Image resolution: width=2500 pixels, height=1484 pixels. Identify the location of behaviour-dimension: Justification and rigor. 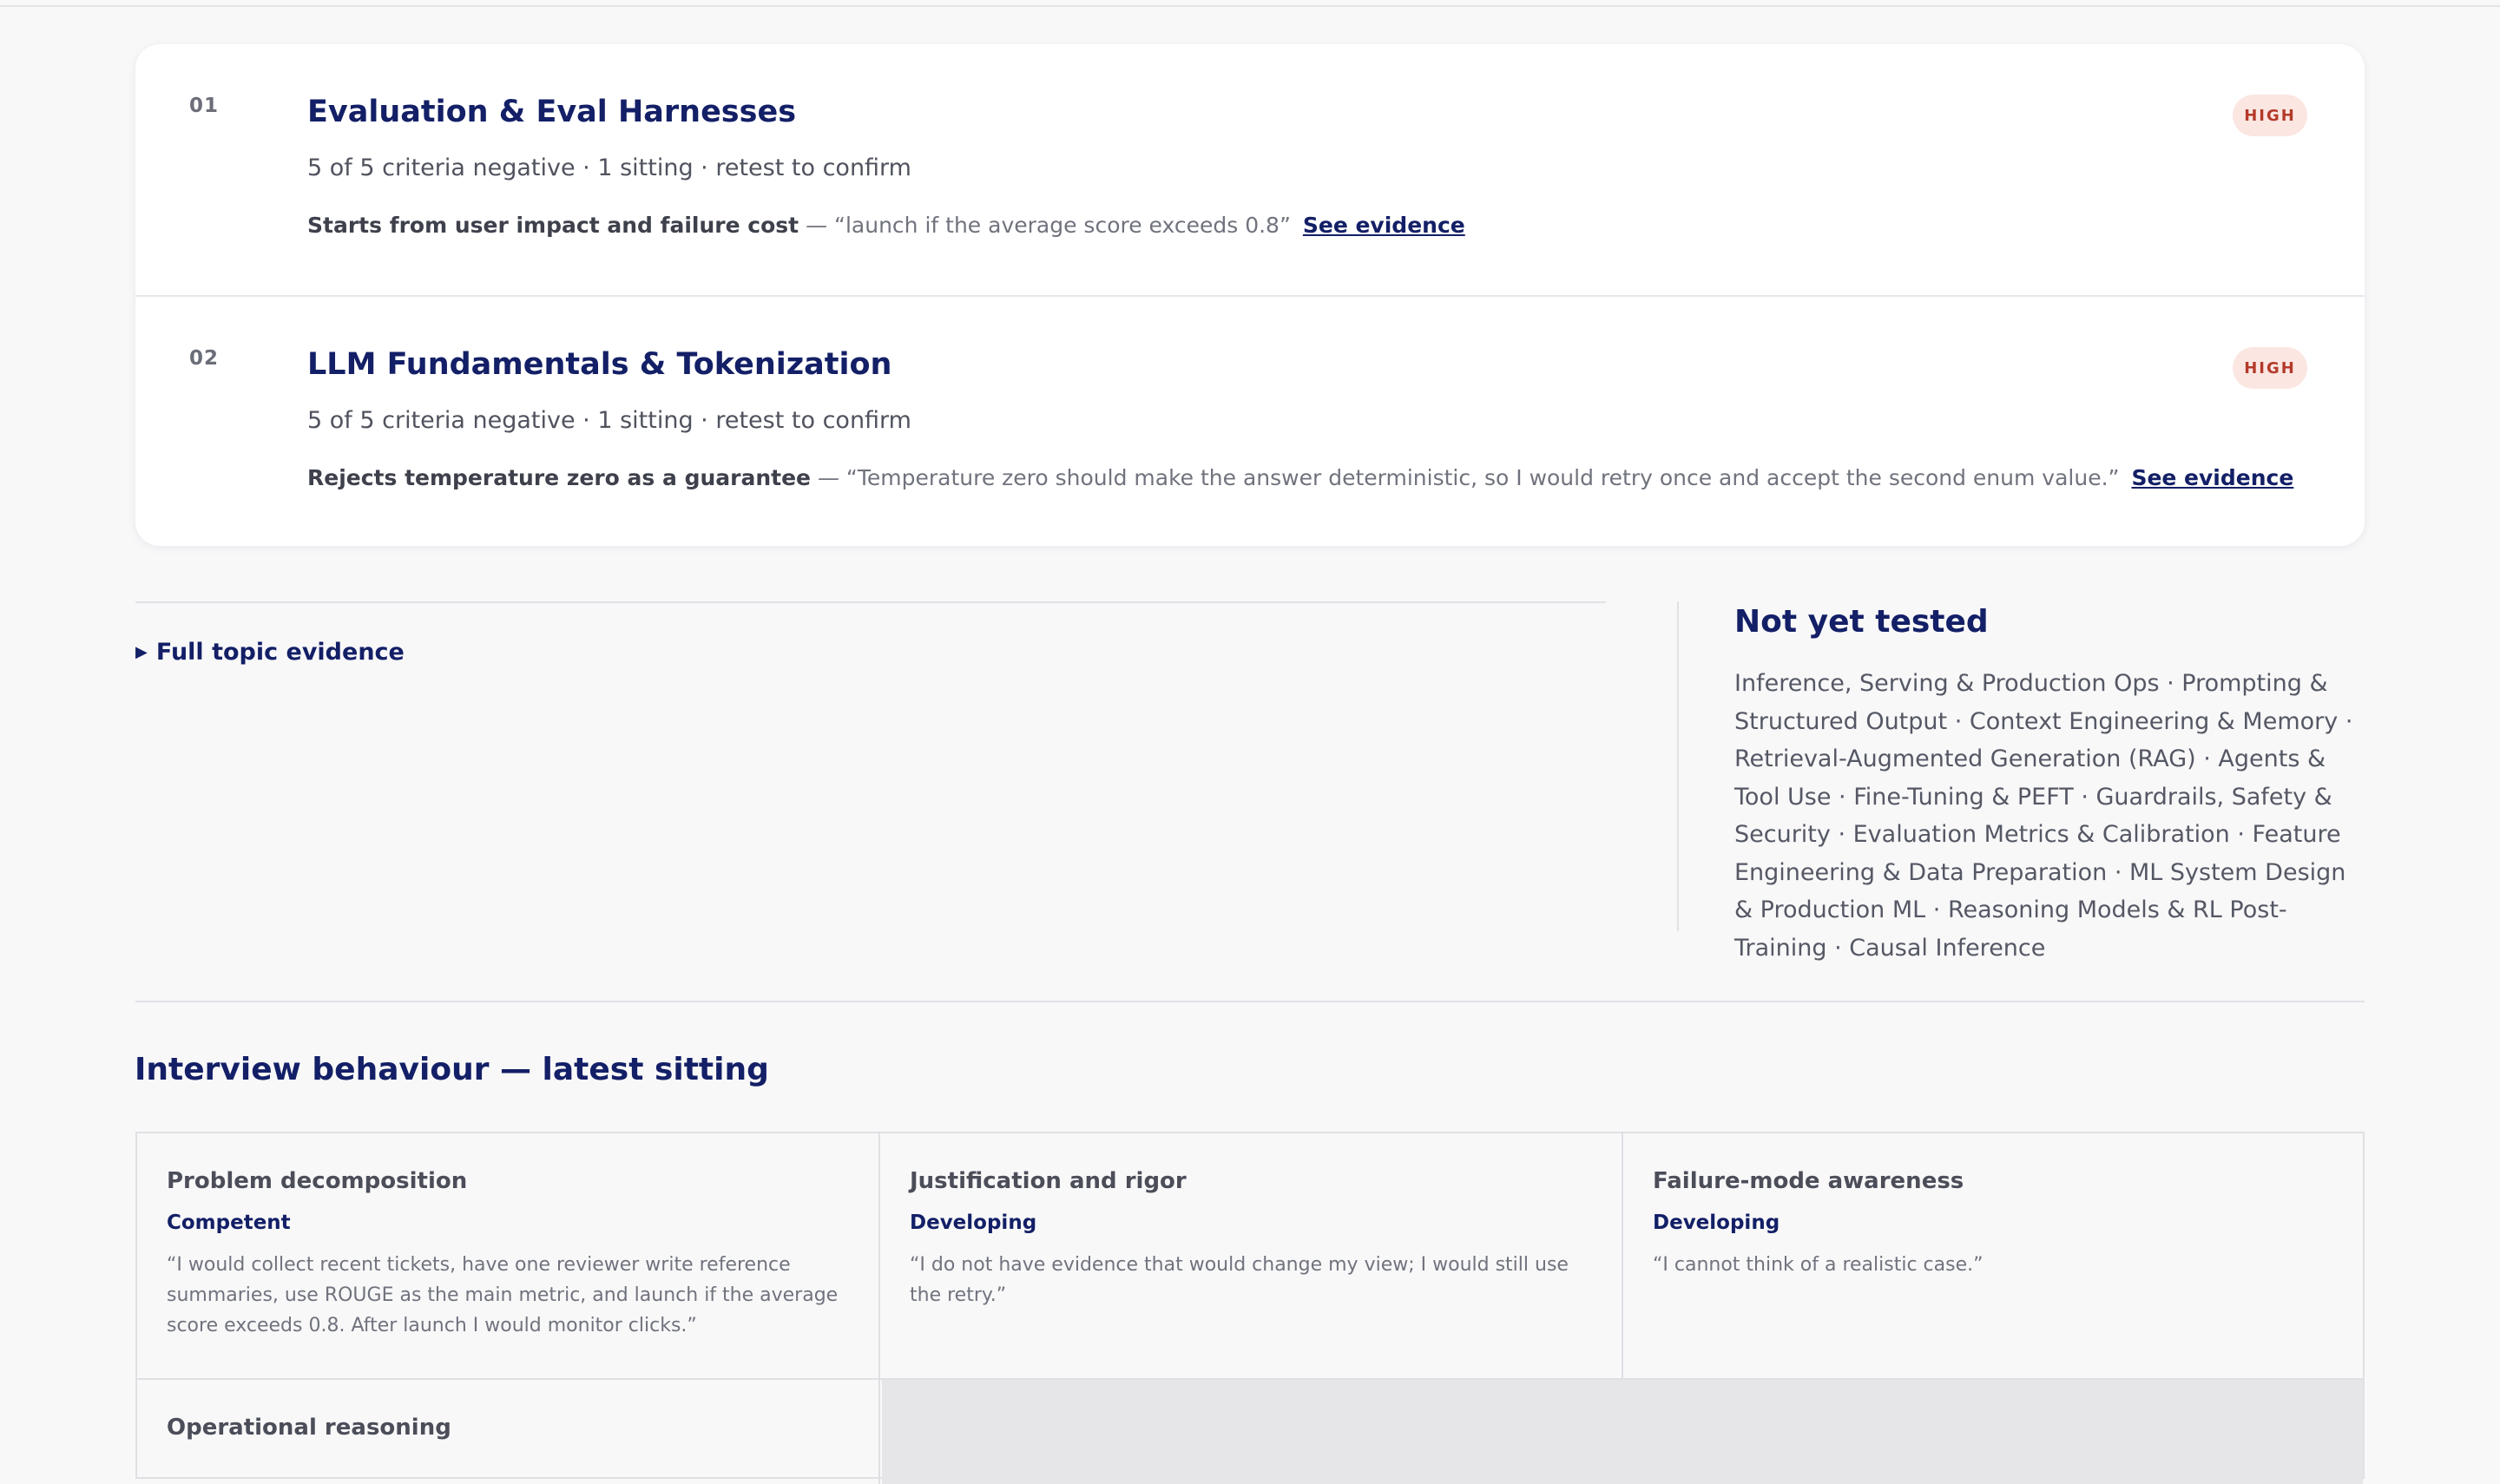
(1048, 1181).